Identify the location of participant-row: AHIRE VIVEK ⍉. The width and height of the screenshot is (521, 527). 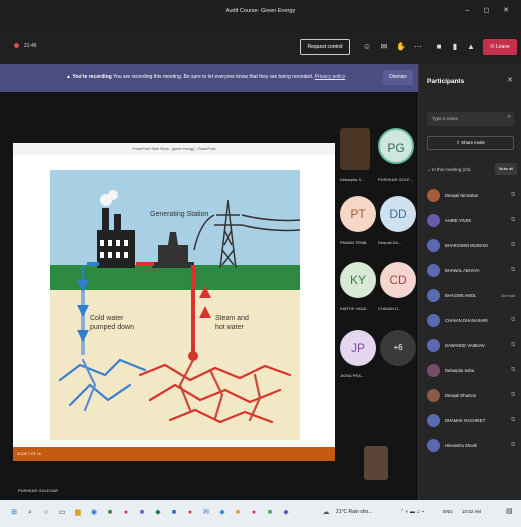
(473, 221).